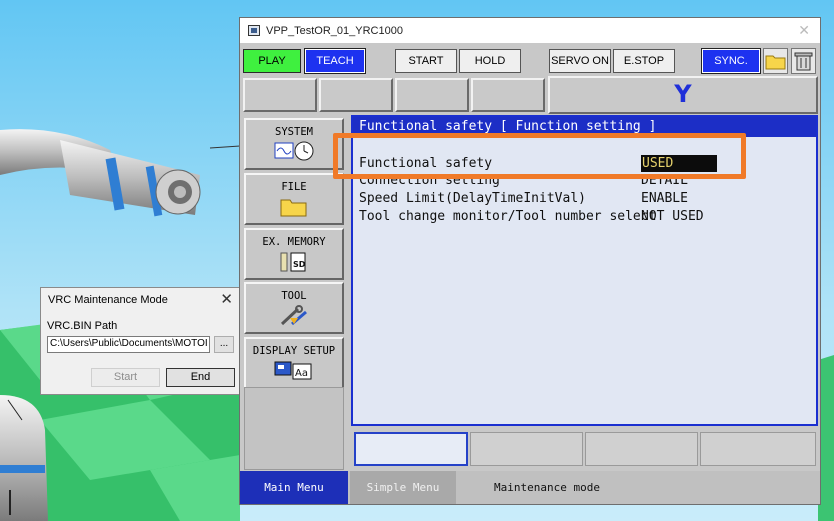 This screenshot has height=521, width=834. I want to click on teach-button: TEACH, so click(335, 61).